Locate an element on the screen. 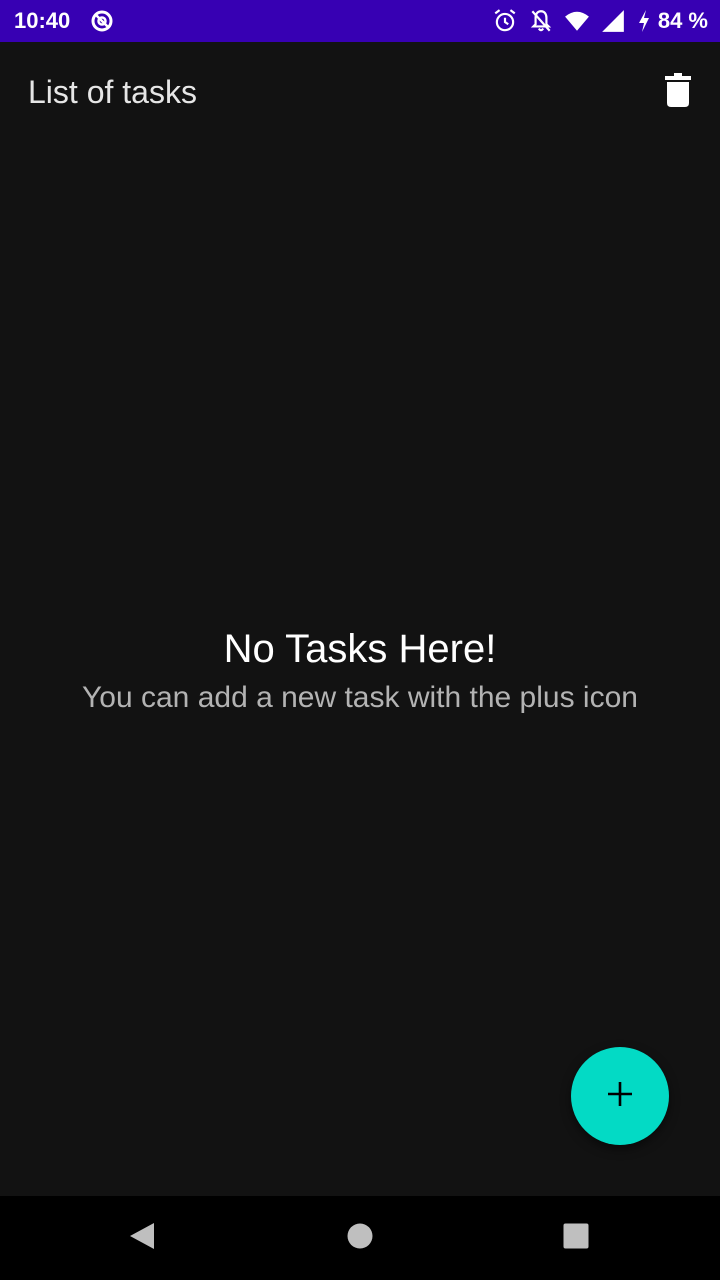 This screenshot has width=720, height=1280. status-bar: 10:40 84 % is located at coordinates (360, 21).